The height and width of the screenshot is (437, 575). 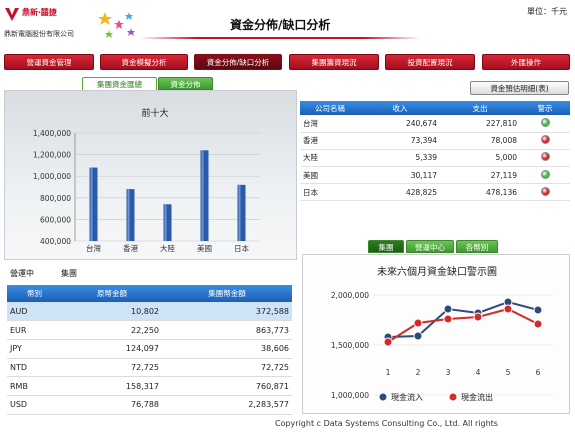 I want to click on tab-group-fund-summary: 集團資金匯總, so click(x=119, y=83).